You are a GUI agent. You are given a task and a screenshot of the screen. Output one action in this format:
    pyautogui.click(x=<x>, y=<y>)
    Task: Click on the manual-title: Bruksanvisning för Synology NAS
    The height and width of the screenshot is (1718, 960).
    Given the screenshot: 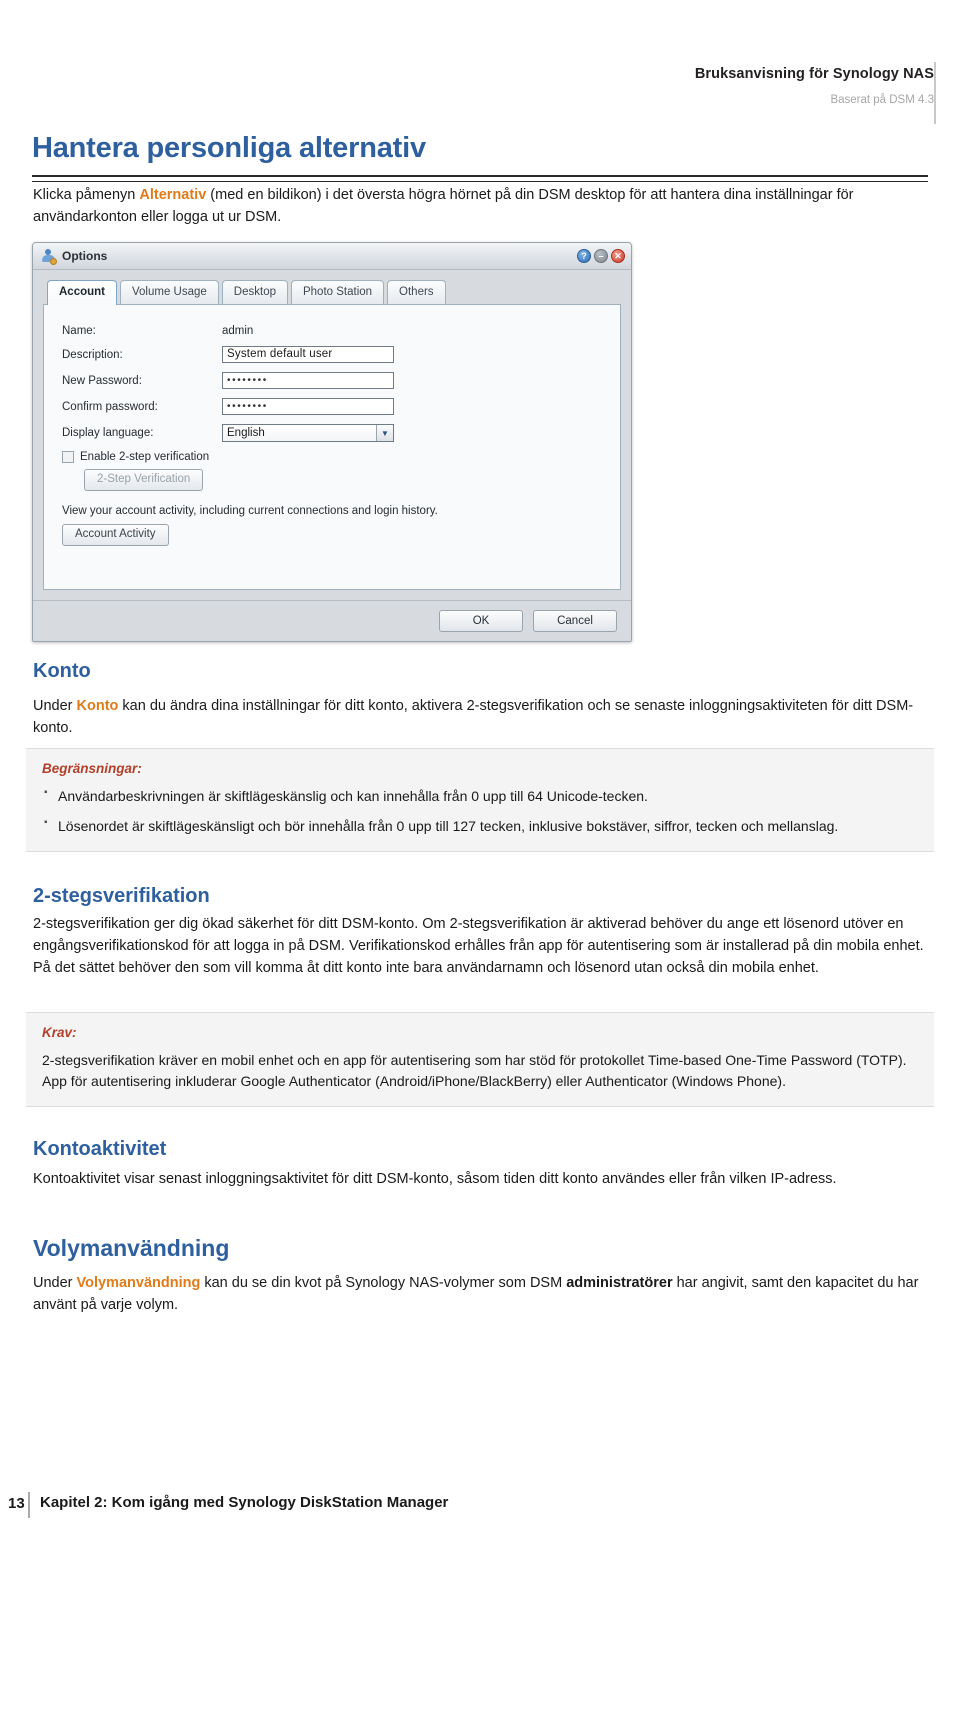 What is the action you would take?
    pyautogui.click(x=814, y=74)
    